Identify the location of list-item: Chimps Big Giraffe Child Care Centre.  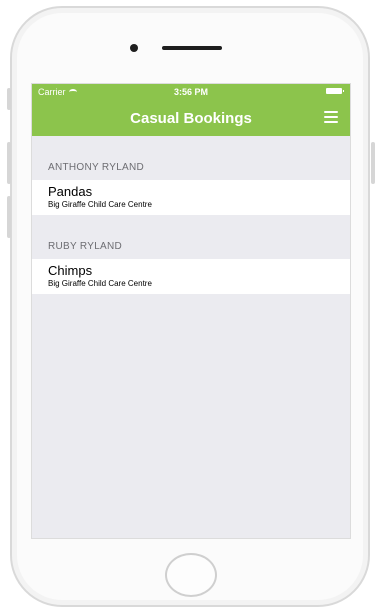
(191, 276).